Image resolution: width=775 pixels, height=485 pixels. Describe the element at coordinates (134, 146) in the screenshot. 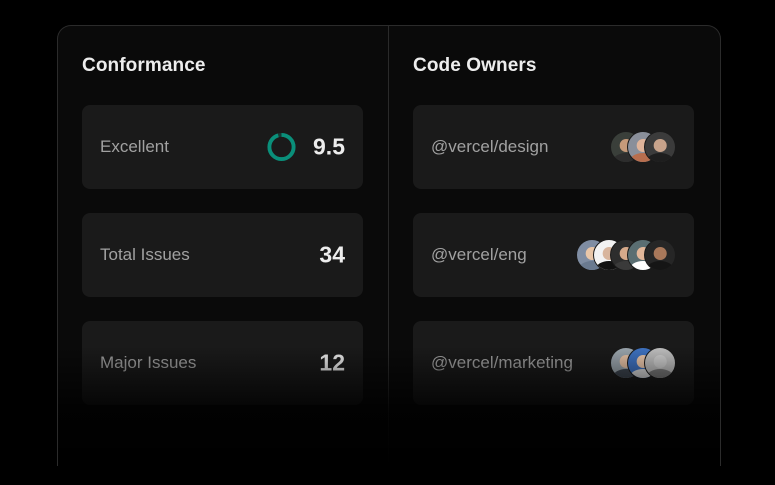

I see `score-label: Excellent` at that location.